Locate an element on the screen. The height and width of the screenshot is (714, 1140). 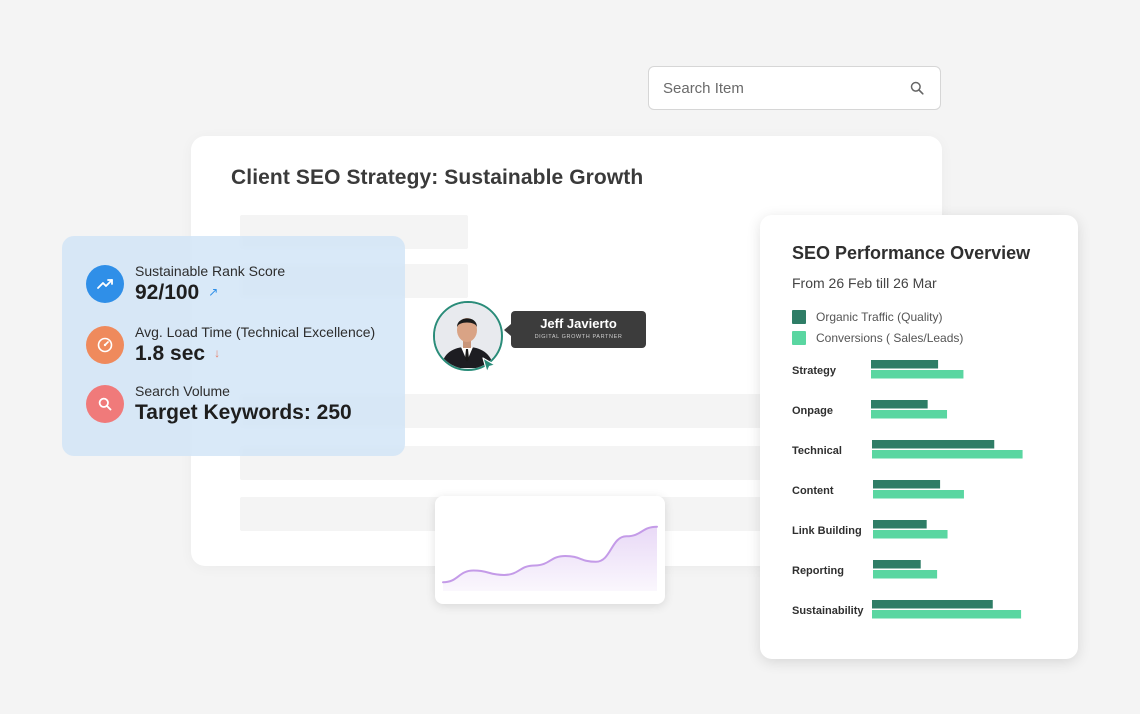
speedometer-icon is located at coordinates (105, 345).